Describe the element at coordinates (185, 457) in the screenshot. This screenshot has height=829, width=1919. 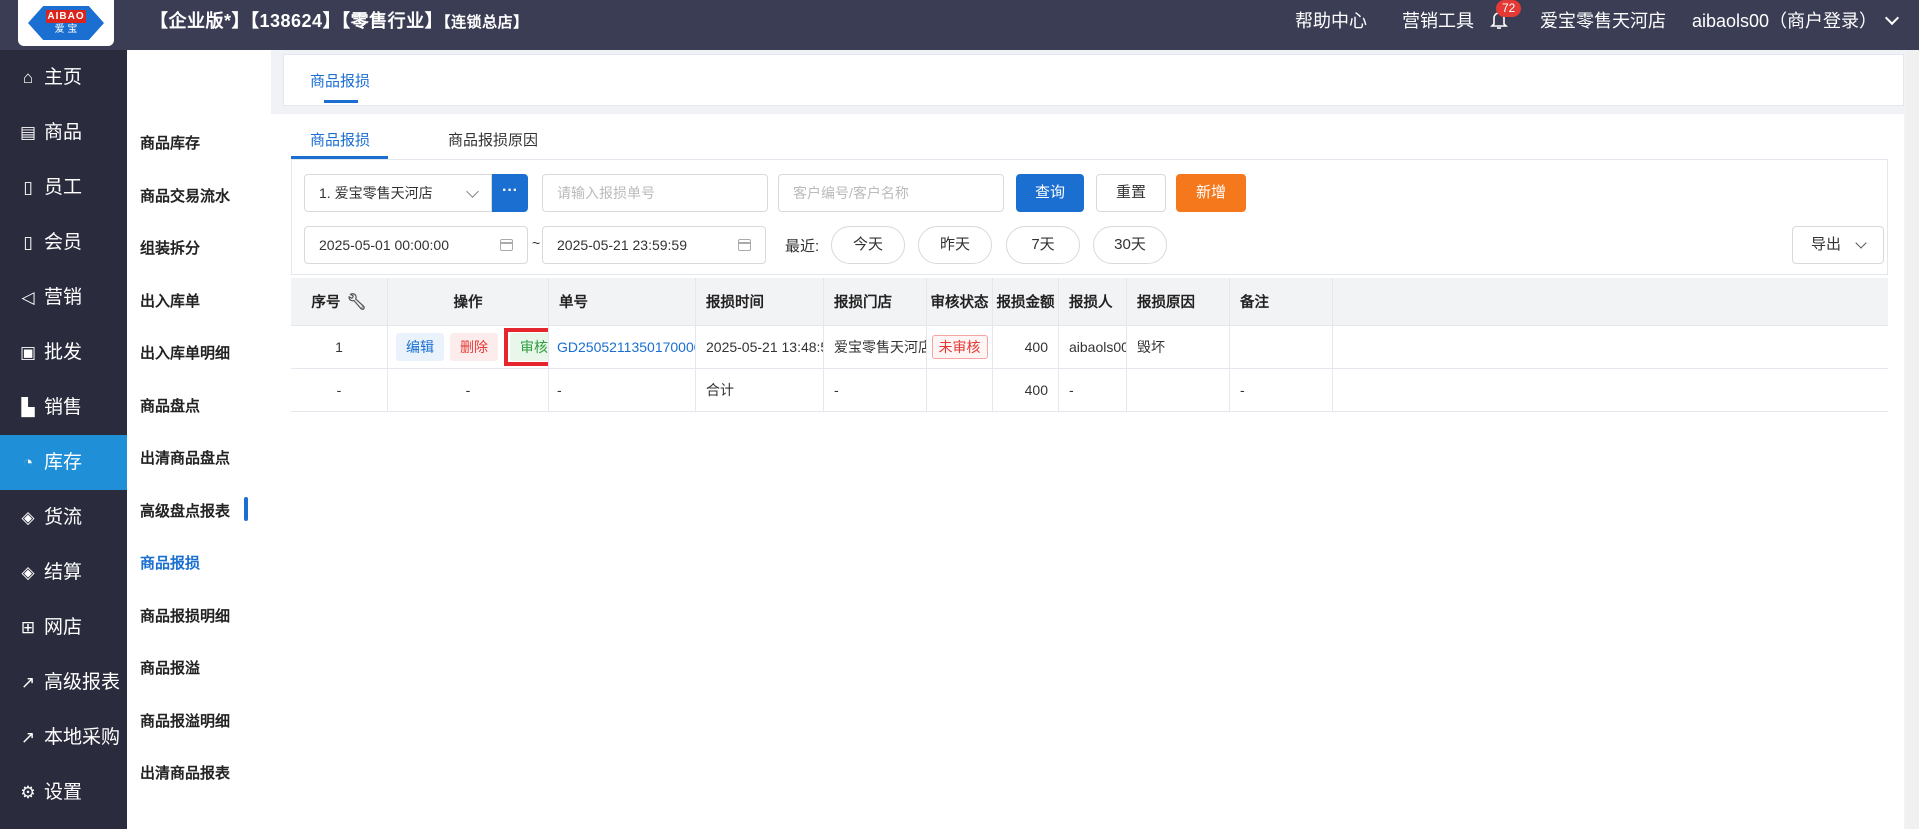
I see `submenu-item-6: 出清商品盘点` at that location.